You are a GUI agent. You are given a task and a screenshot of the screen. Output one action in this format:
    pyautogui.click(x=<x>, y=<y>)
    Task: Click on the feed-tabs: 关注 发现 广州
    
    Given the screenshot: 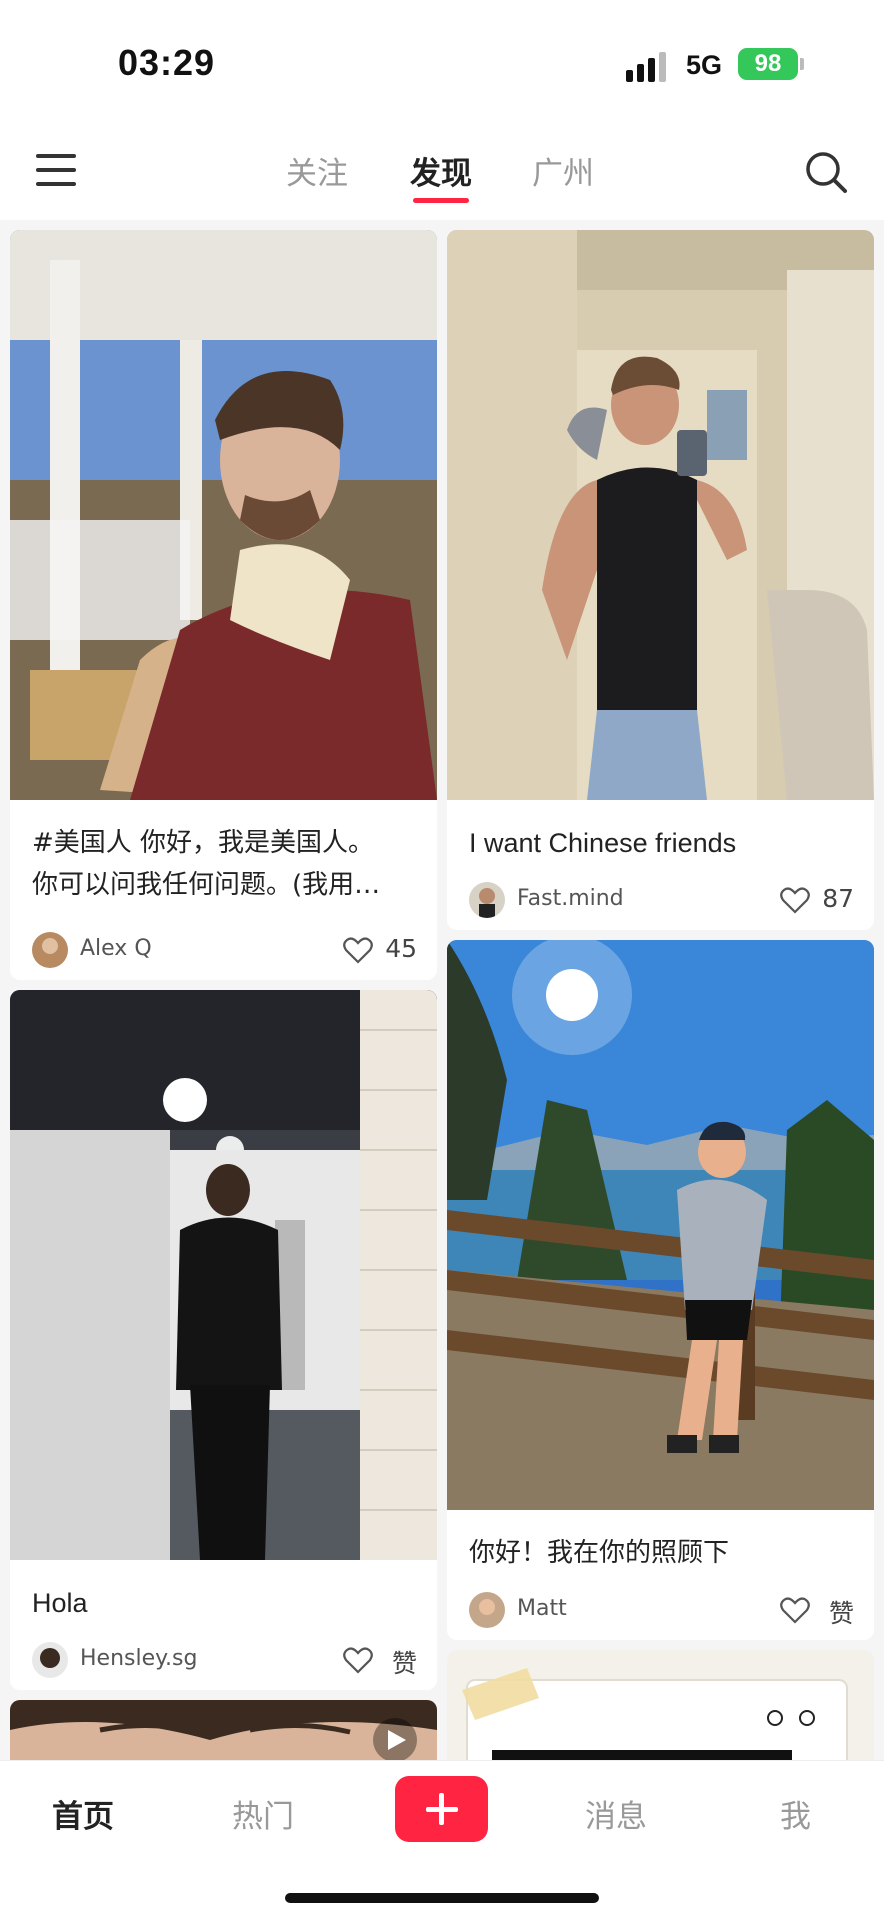 What is the action you would take?
    pyautogui.click(x=440, y=178)
    